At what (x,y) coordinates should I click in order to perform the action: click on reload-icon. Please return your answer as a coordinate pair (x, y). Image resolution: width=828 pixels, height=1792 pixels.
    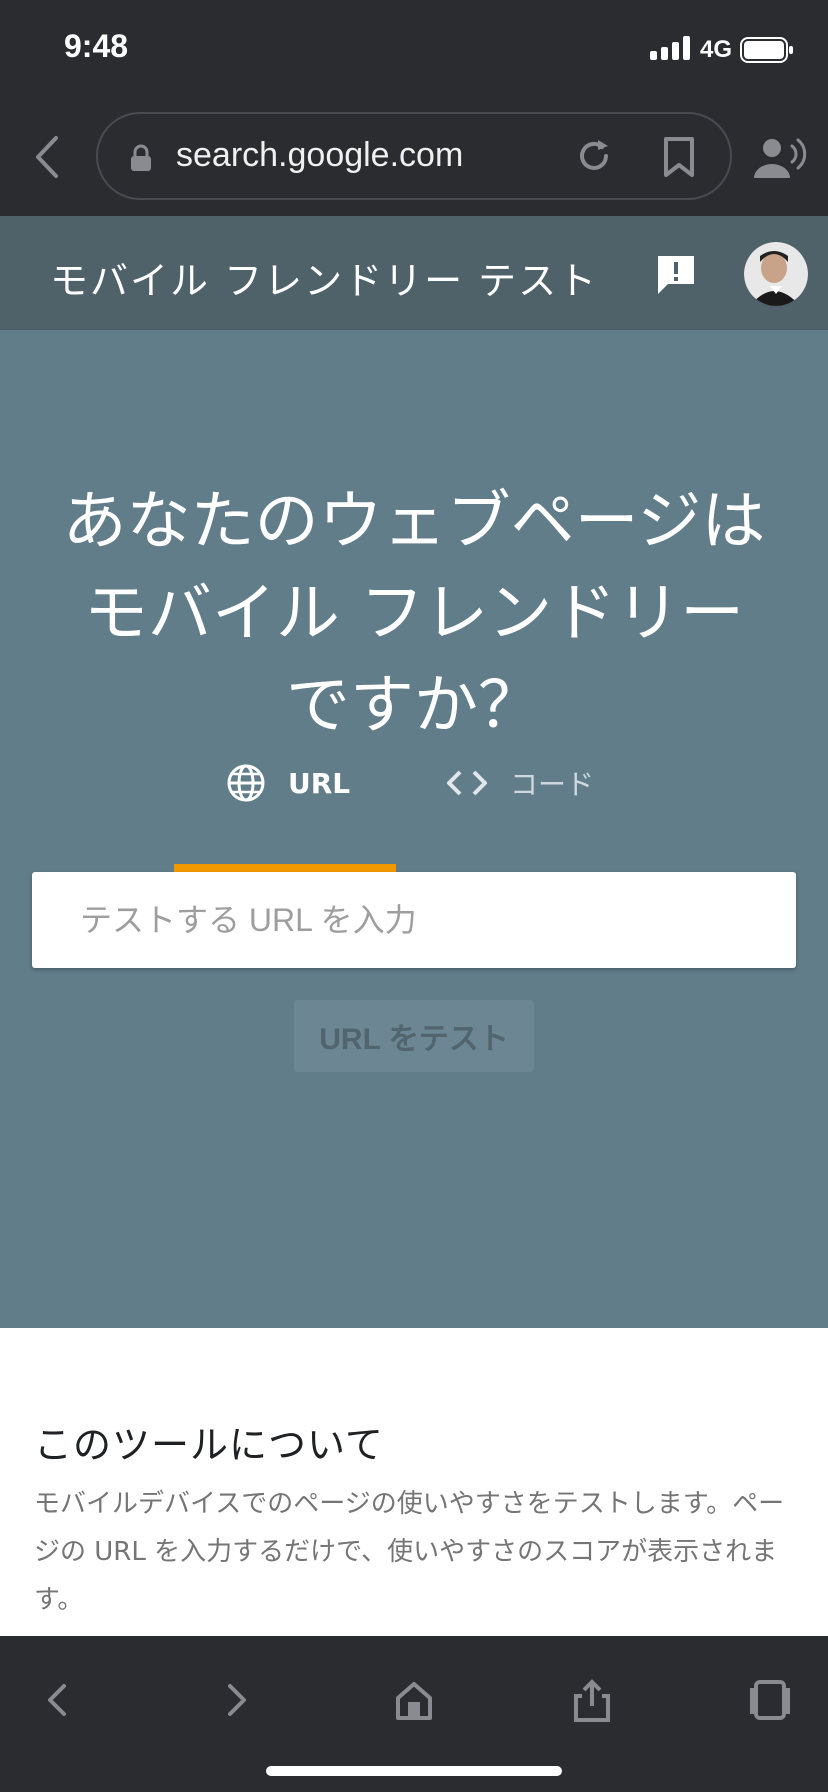
    Looking at the image, I should click on (594, 156).